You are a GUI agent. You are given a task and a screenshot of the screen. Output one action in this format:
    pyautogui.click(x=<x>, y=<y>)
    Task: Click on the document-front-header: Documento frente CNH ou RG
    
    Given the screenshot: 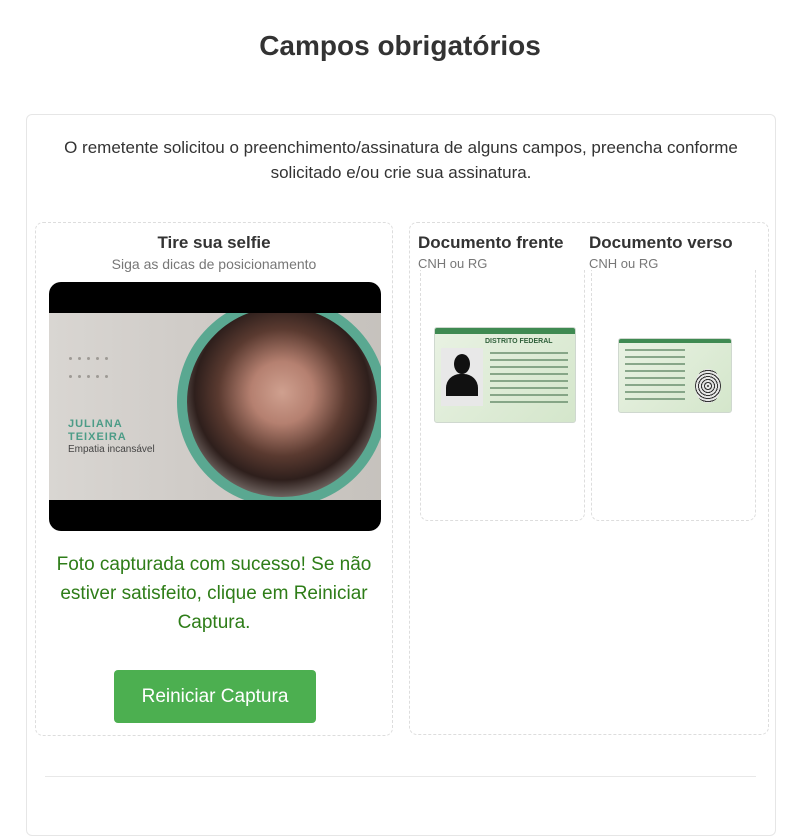 What is the action you would take?
    pyautogui.click(x=500, y=252)
    